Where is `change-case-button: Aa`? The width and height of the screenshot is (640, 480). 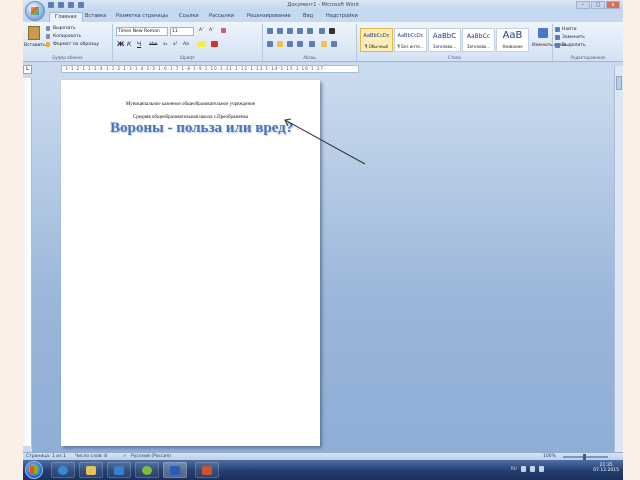
change-case-button: Aa is located at coordinates (186, 44).